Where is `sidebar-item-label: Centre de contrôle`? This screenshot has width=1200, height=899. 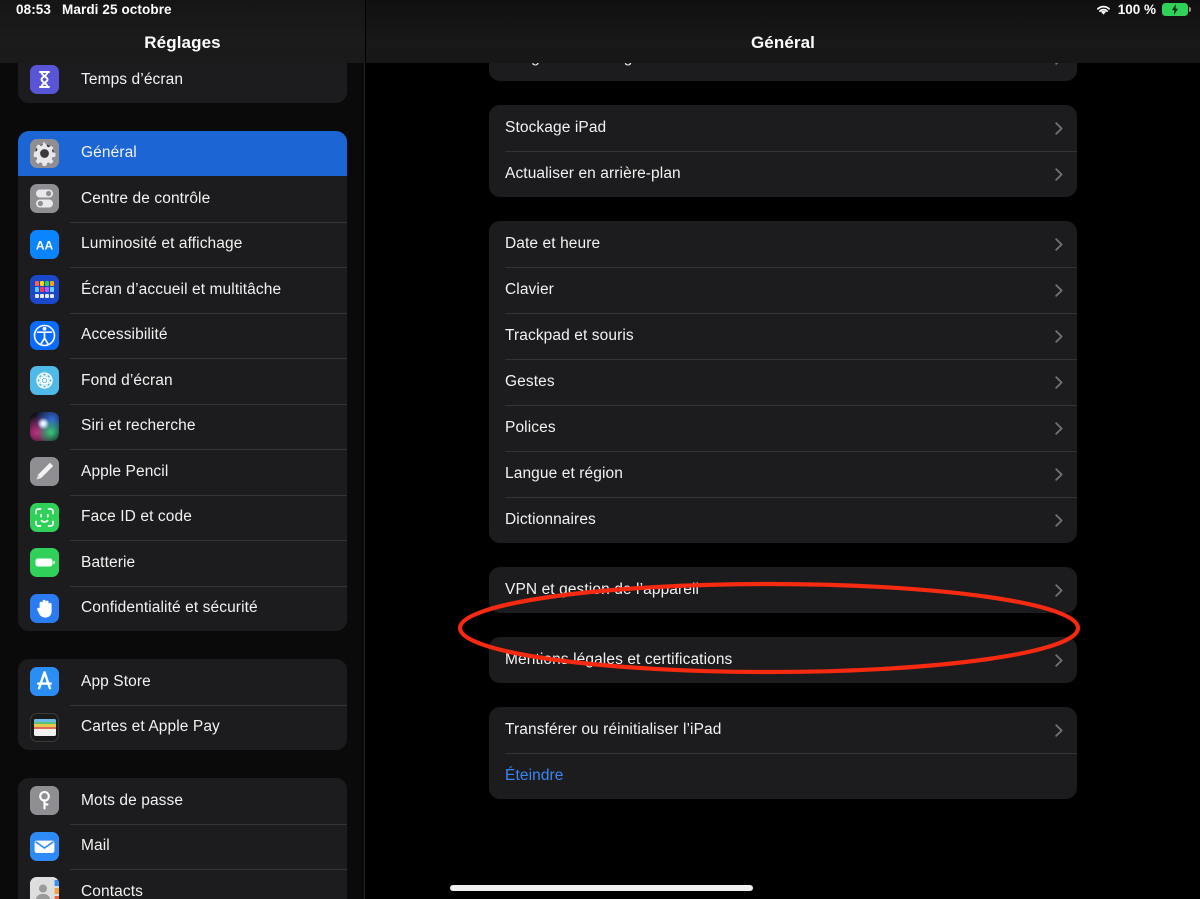 sidebar-item-label: Centre de contrôle is located at coordinates (146, 198).